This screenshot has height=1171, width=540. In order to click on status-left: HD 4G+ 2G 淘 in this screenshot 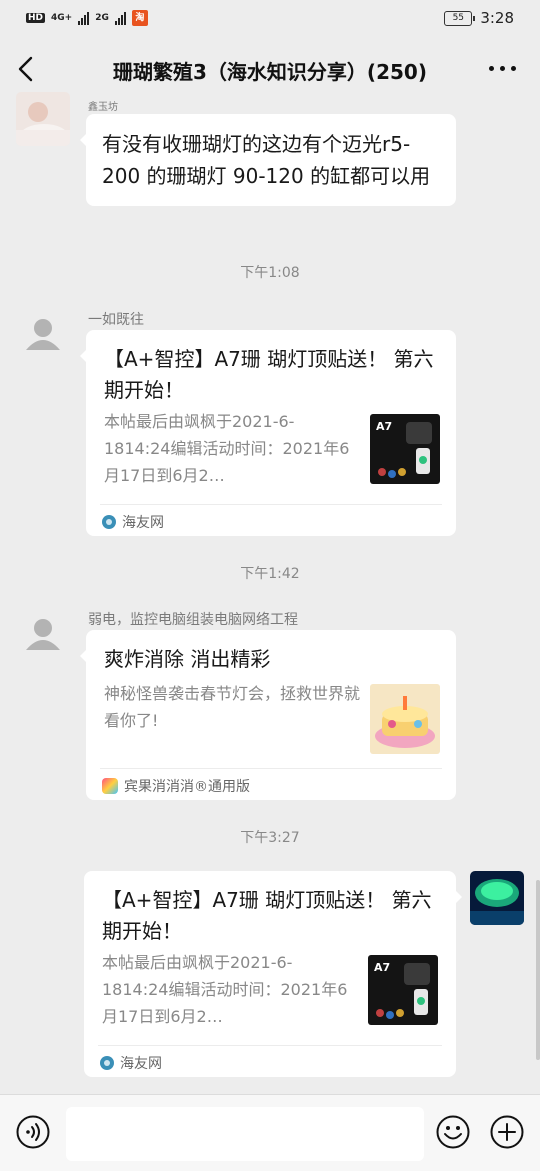, I will do `click(87, 18)`.